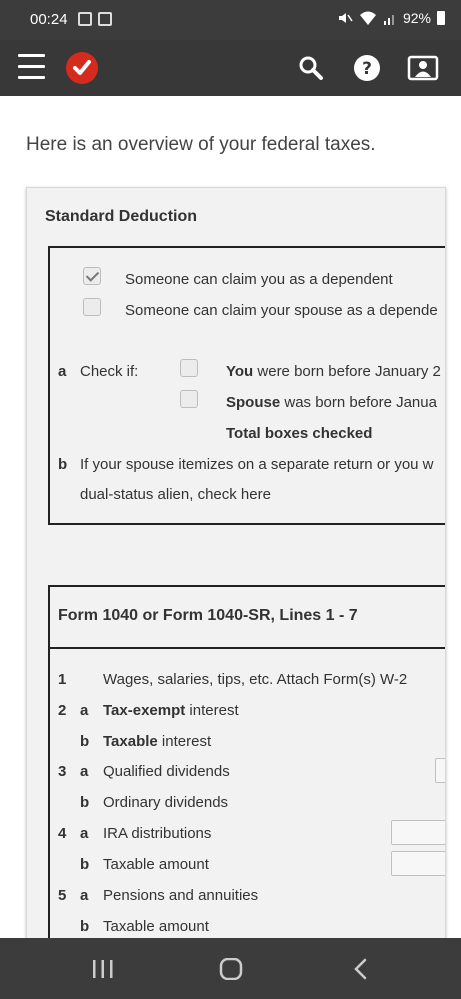  Describe the element at coordinates (156, 864) in the screenshot. I see `line-4b-label: Taxable amount` at that location.